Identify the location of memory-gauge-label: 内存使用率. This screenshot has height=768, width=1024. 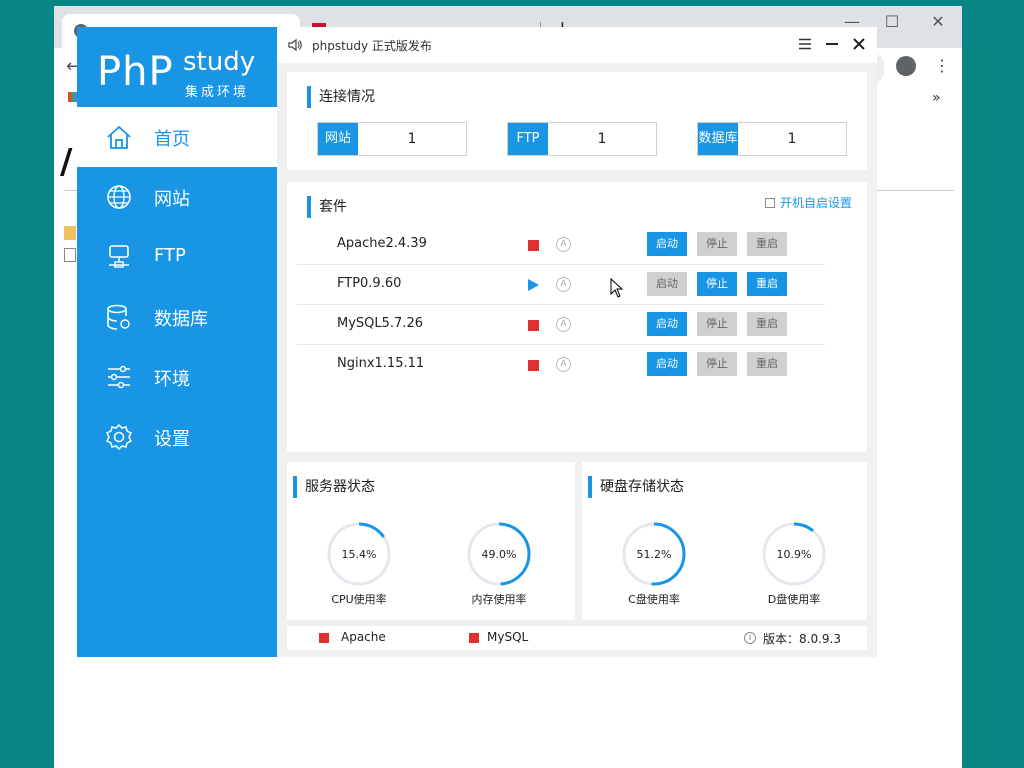
(499, 599).